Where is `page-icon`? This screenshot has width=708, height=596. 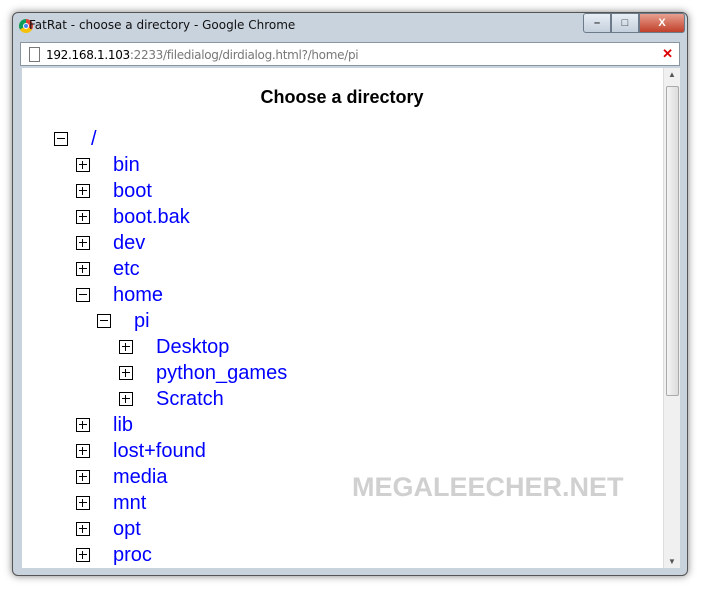
page-icon is located at coordinates (34, 54).